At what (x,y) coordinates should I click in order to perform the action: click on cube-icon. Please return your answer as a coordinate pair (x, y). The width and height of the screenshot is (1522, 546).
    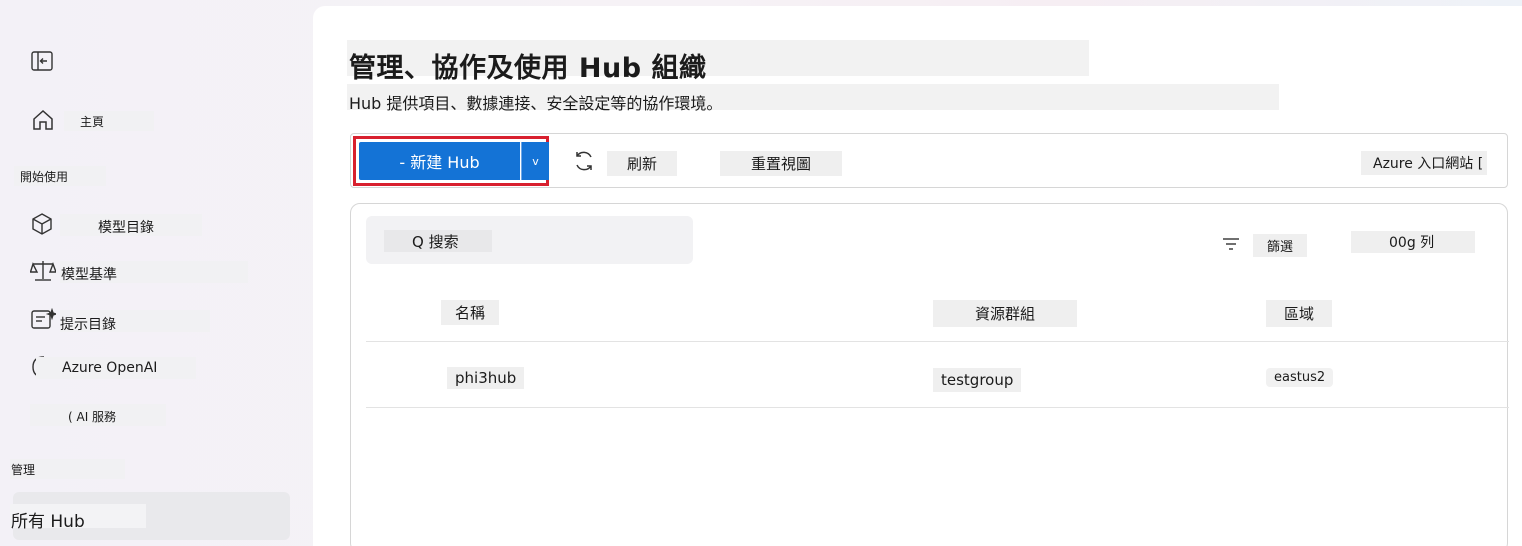
    Looking at the image, I should click on (42, 226).